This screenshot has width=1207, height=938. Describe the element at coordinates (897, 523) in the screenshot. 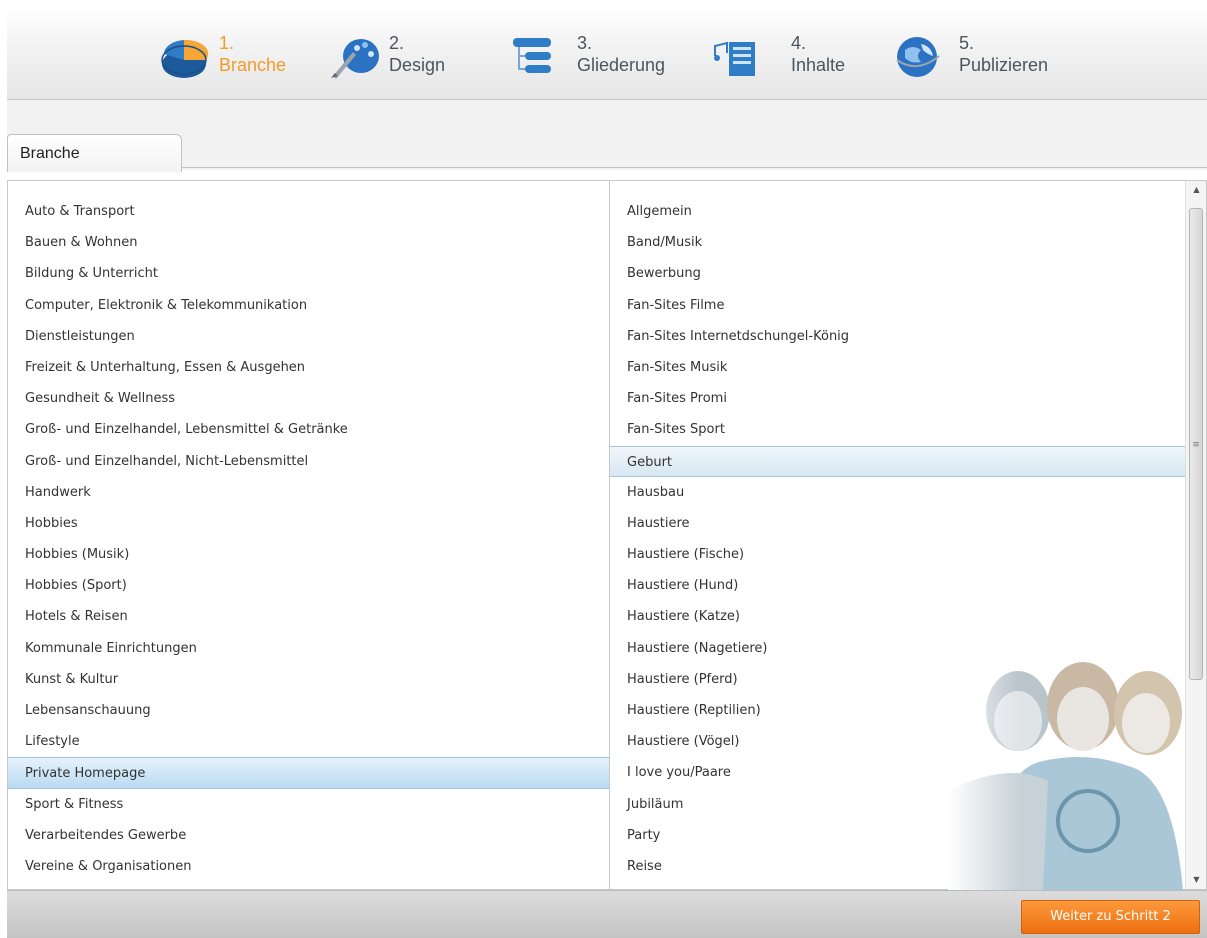

I see `subcategory-list-item: Haustiere` at that location.